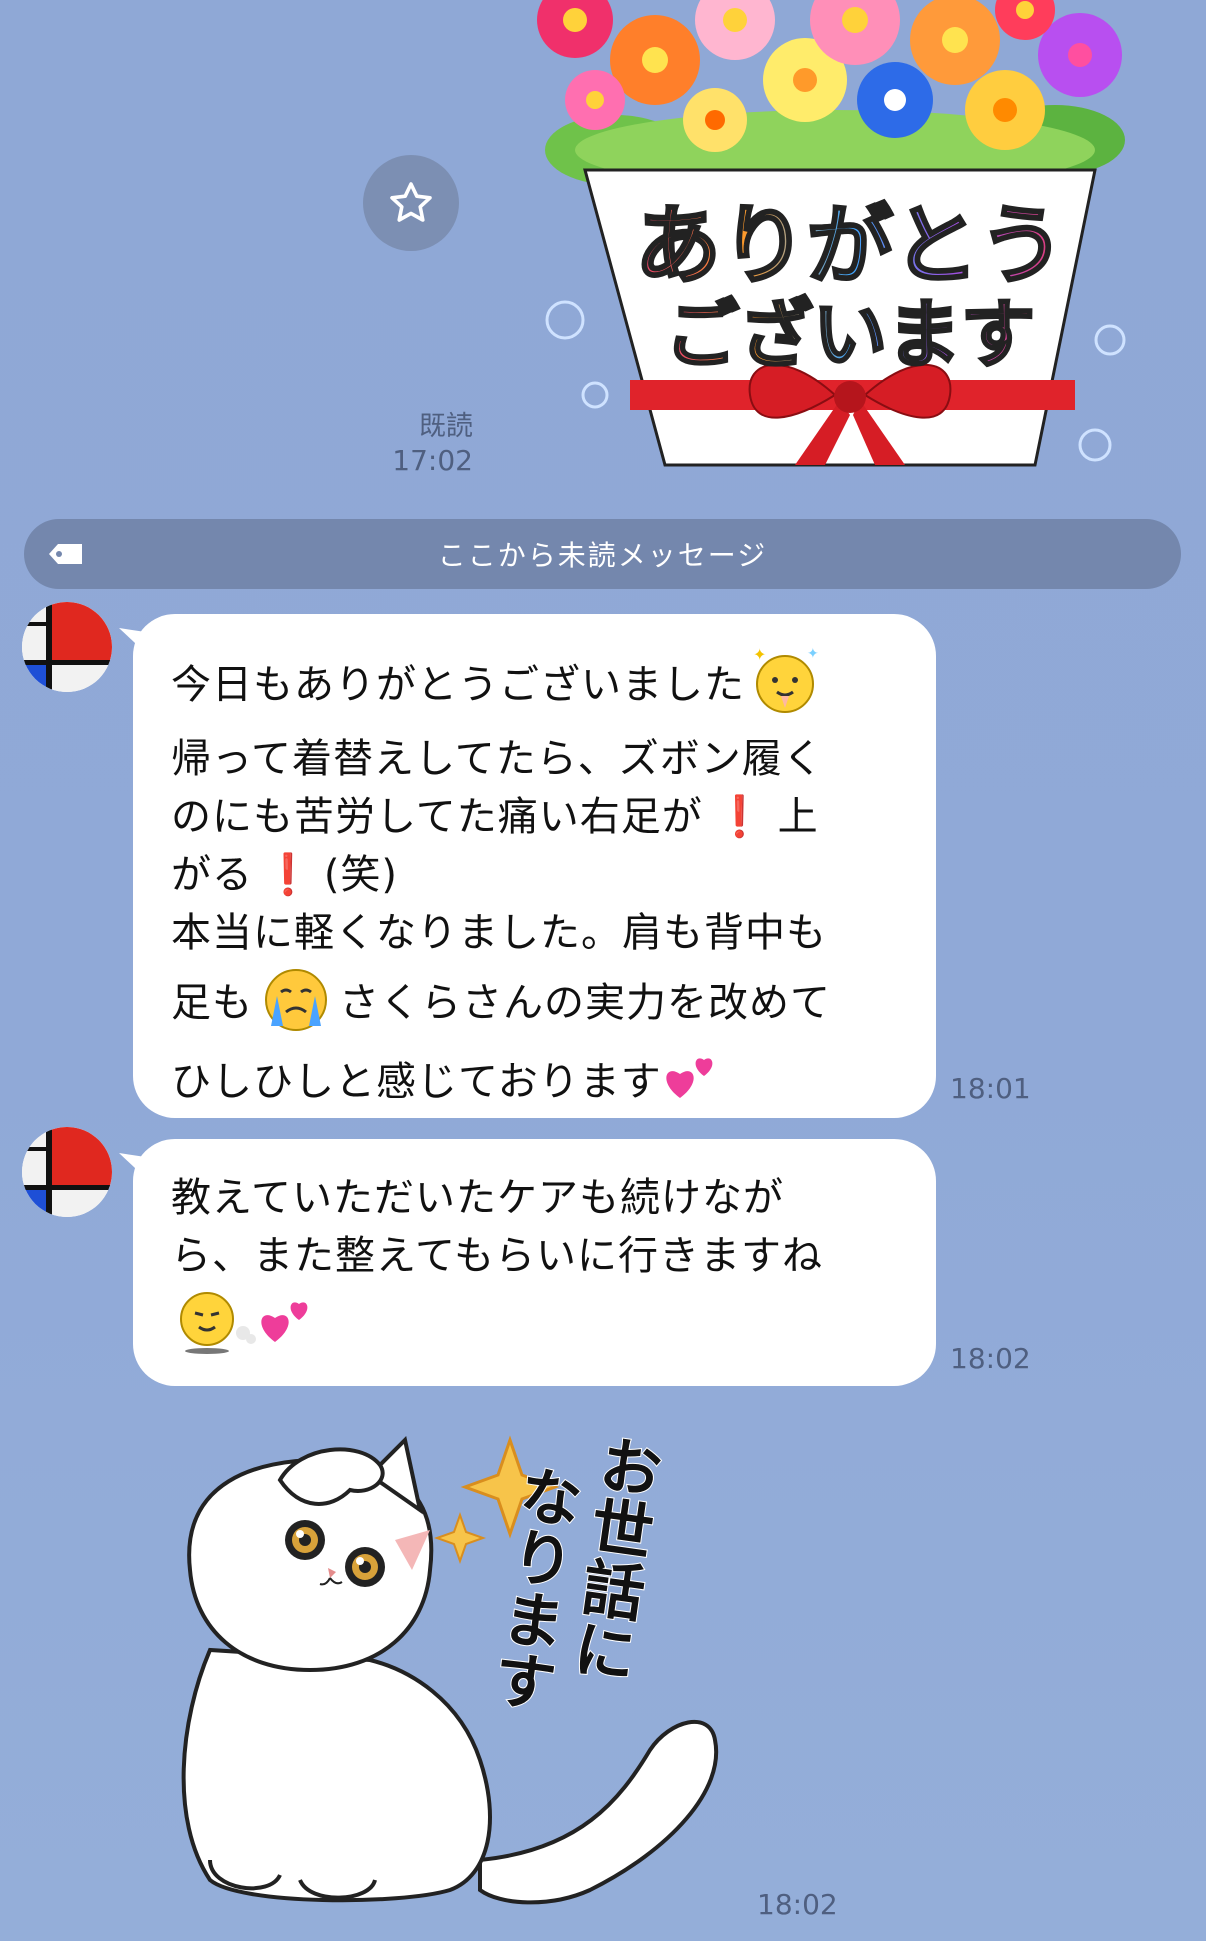 The height and width of the screenshot is (1941, 1206). I want to click on tag-icon, so click(66, 556).